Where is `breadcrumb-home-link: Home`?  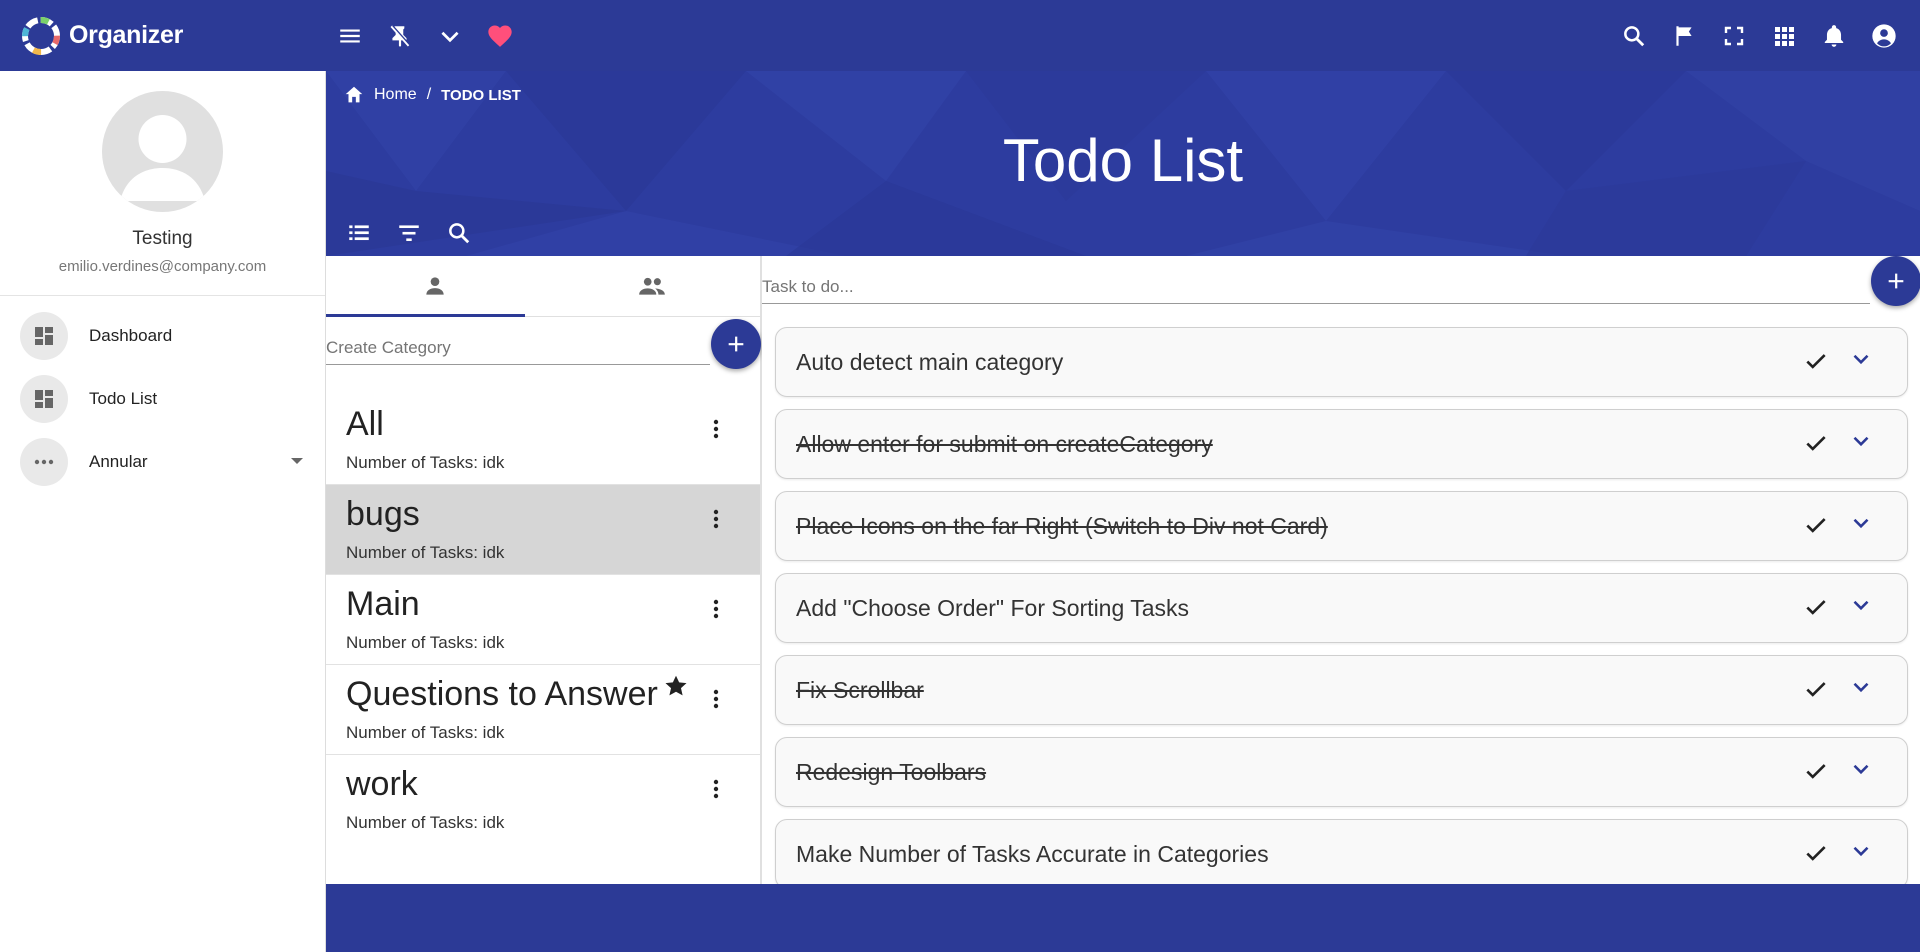
breadcrumb-home-link: Home is located at coordinates (395, 95).